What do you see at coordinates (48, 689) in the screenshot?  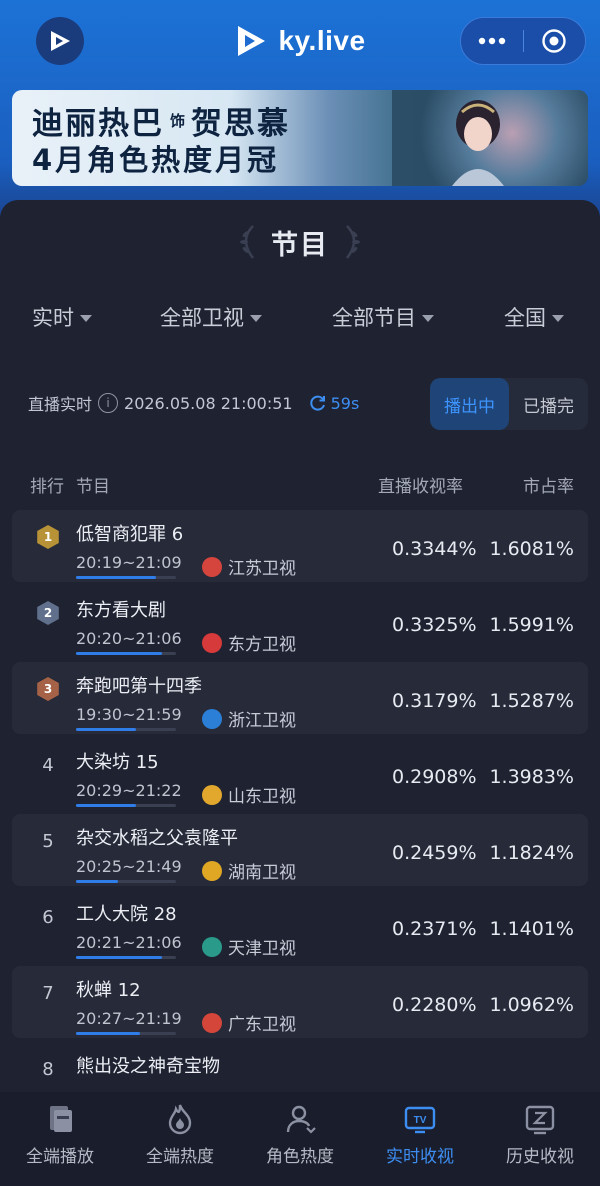 I see `rank-medal-icon: 3` at bounding box center [48, 689].